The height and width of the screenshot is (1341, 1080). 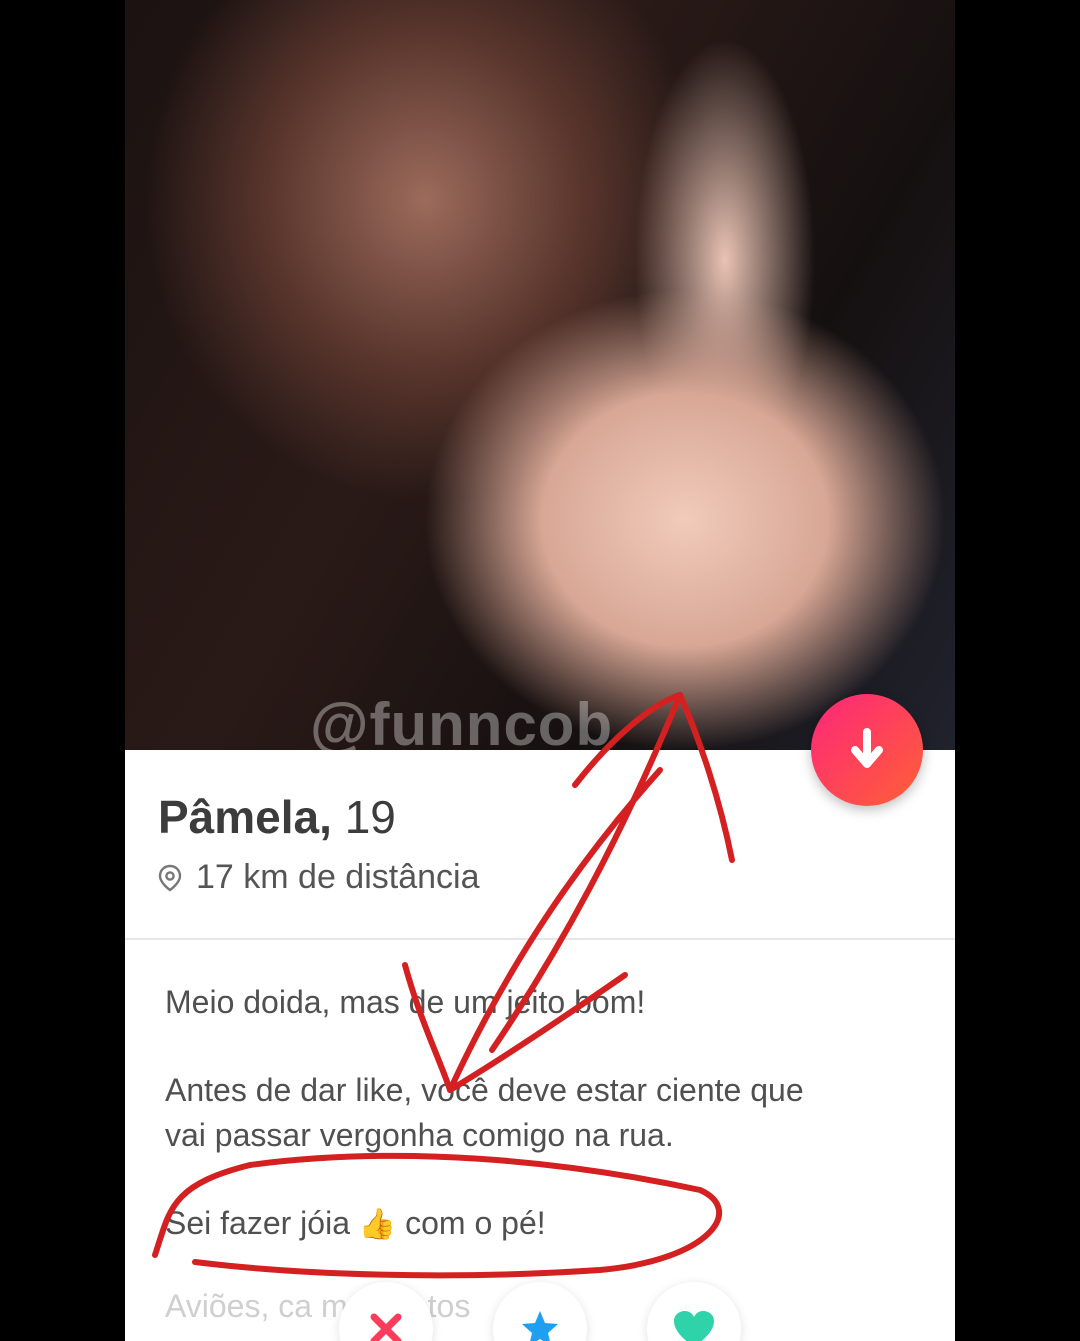 I want to click on bio-text: Sei fazer jóia, so click(x=257, y=1223).